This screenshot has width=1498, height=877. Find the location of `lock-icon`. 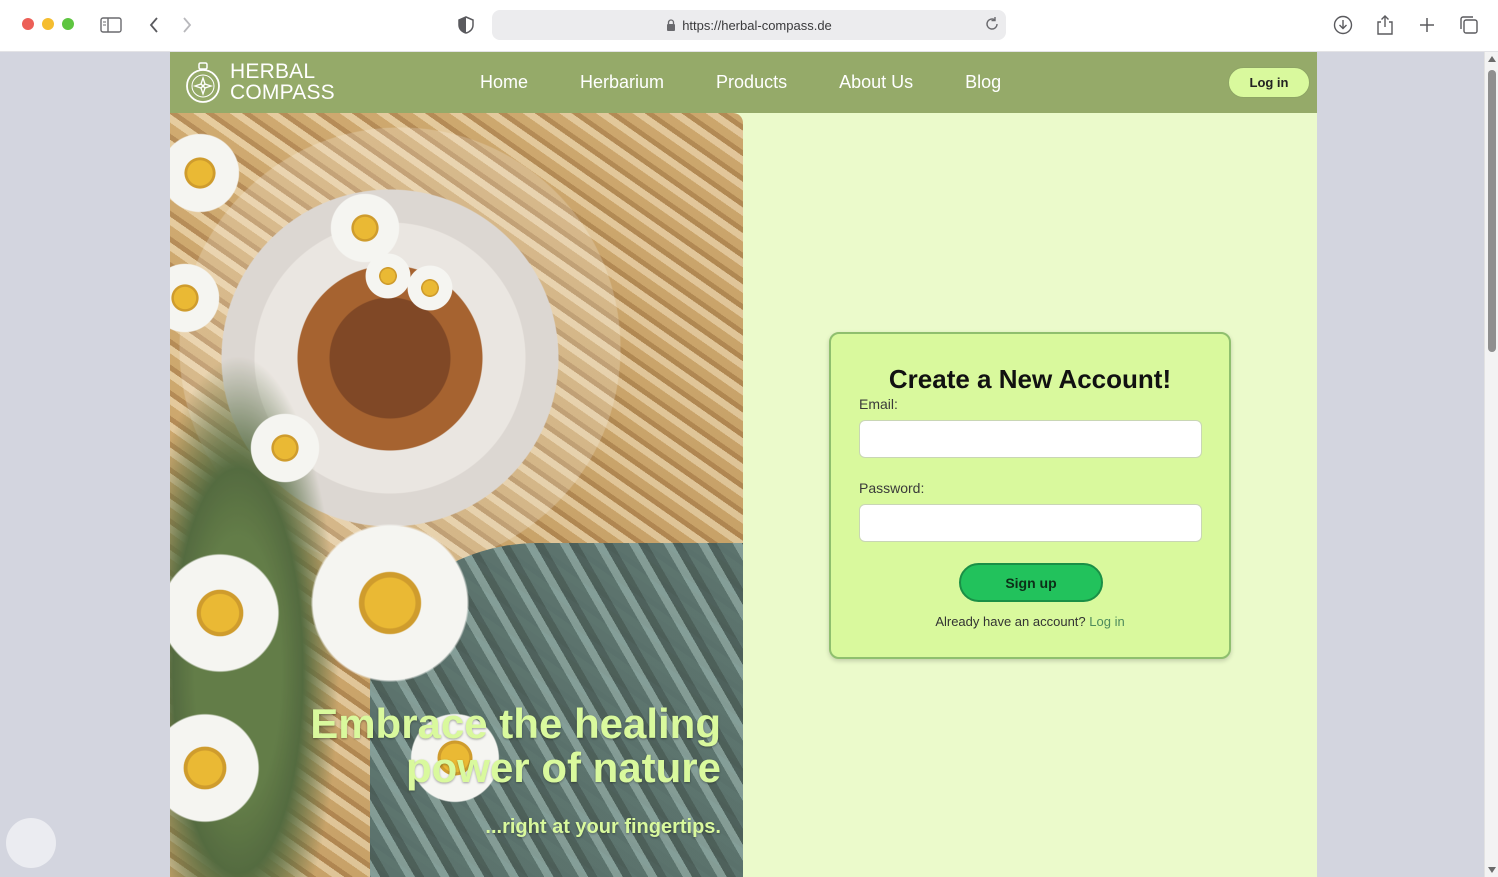

lock-icon is located at coordinates (671, 25).